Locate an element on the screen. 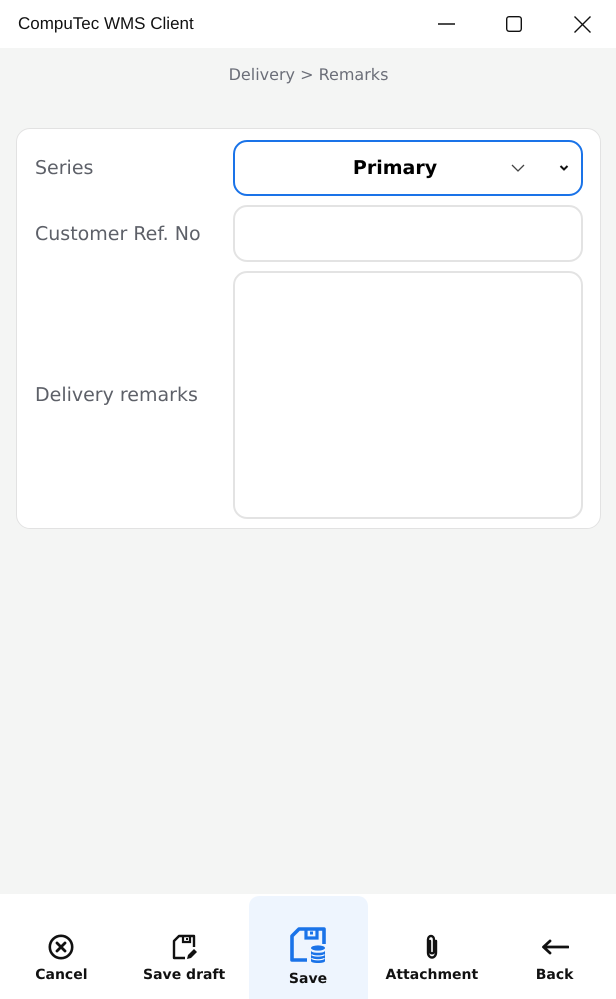  breadcrumb: Delivery > Remarks is located at coordinates (308, 75).